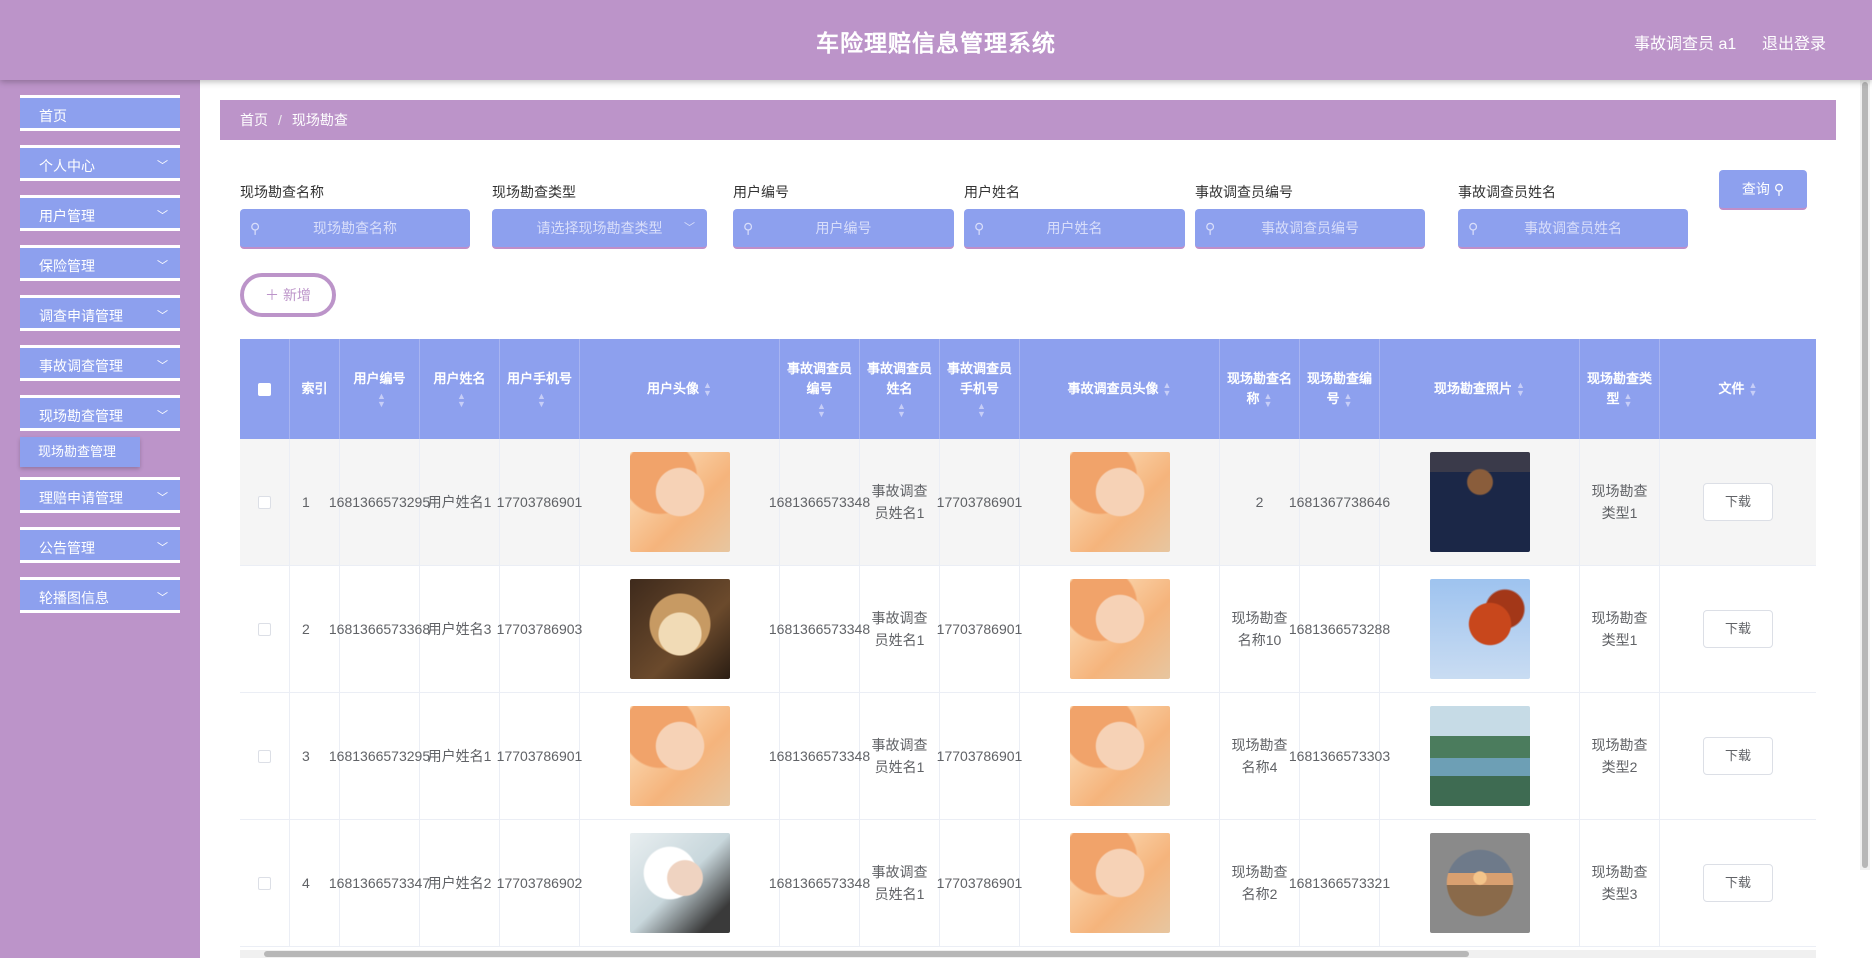  I want to click on column-header-label: 事故调查员编号, so click(819, 378).